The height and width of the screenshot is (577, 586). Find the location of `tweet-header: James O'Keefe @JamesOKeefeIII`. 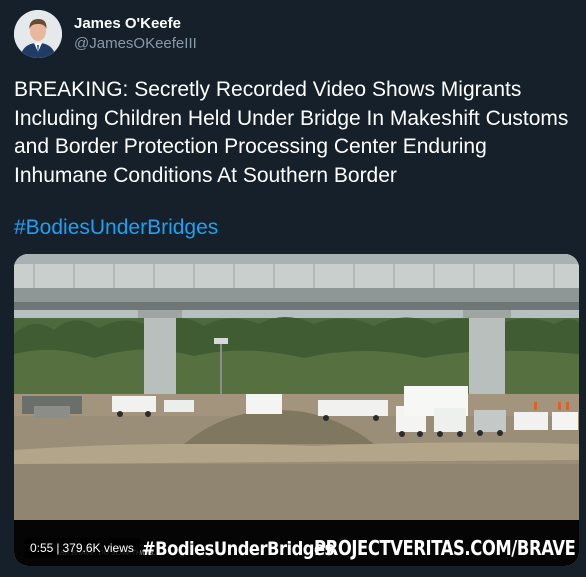

tweet-header: James O'Keefe @JamesOKeefeIII is located at coordinates (105, 34).